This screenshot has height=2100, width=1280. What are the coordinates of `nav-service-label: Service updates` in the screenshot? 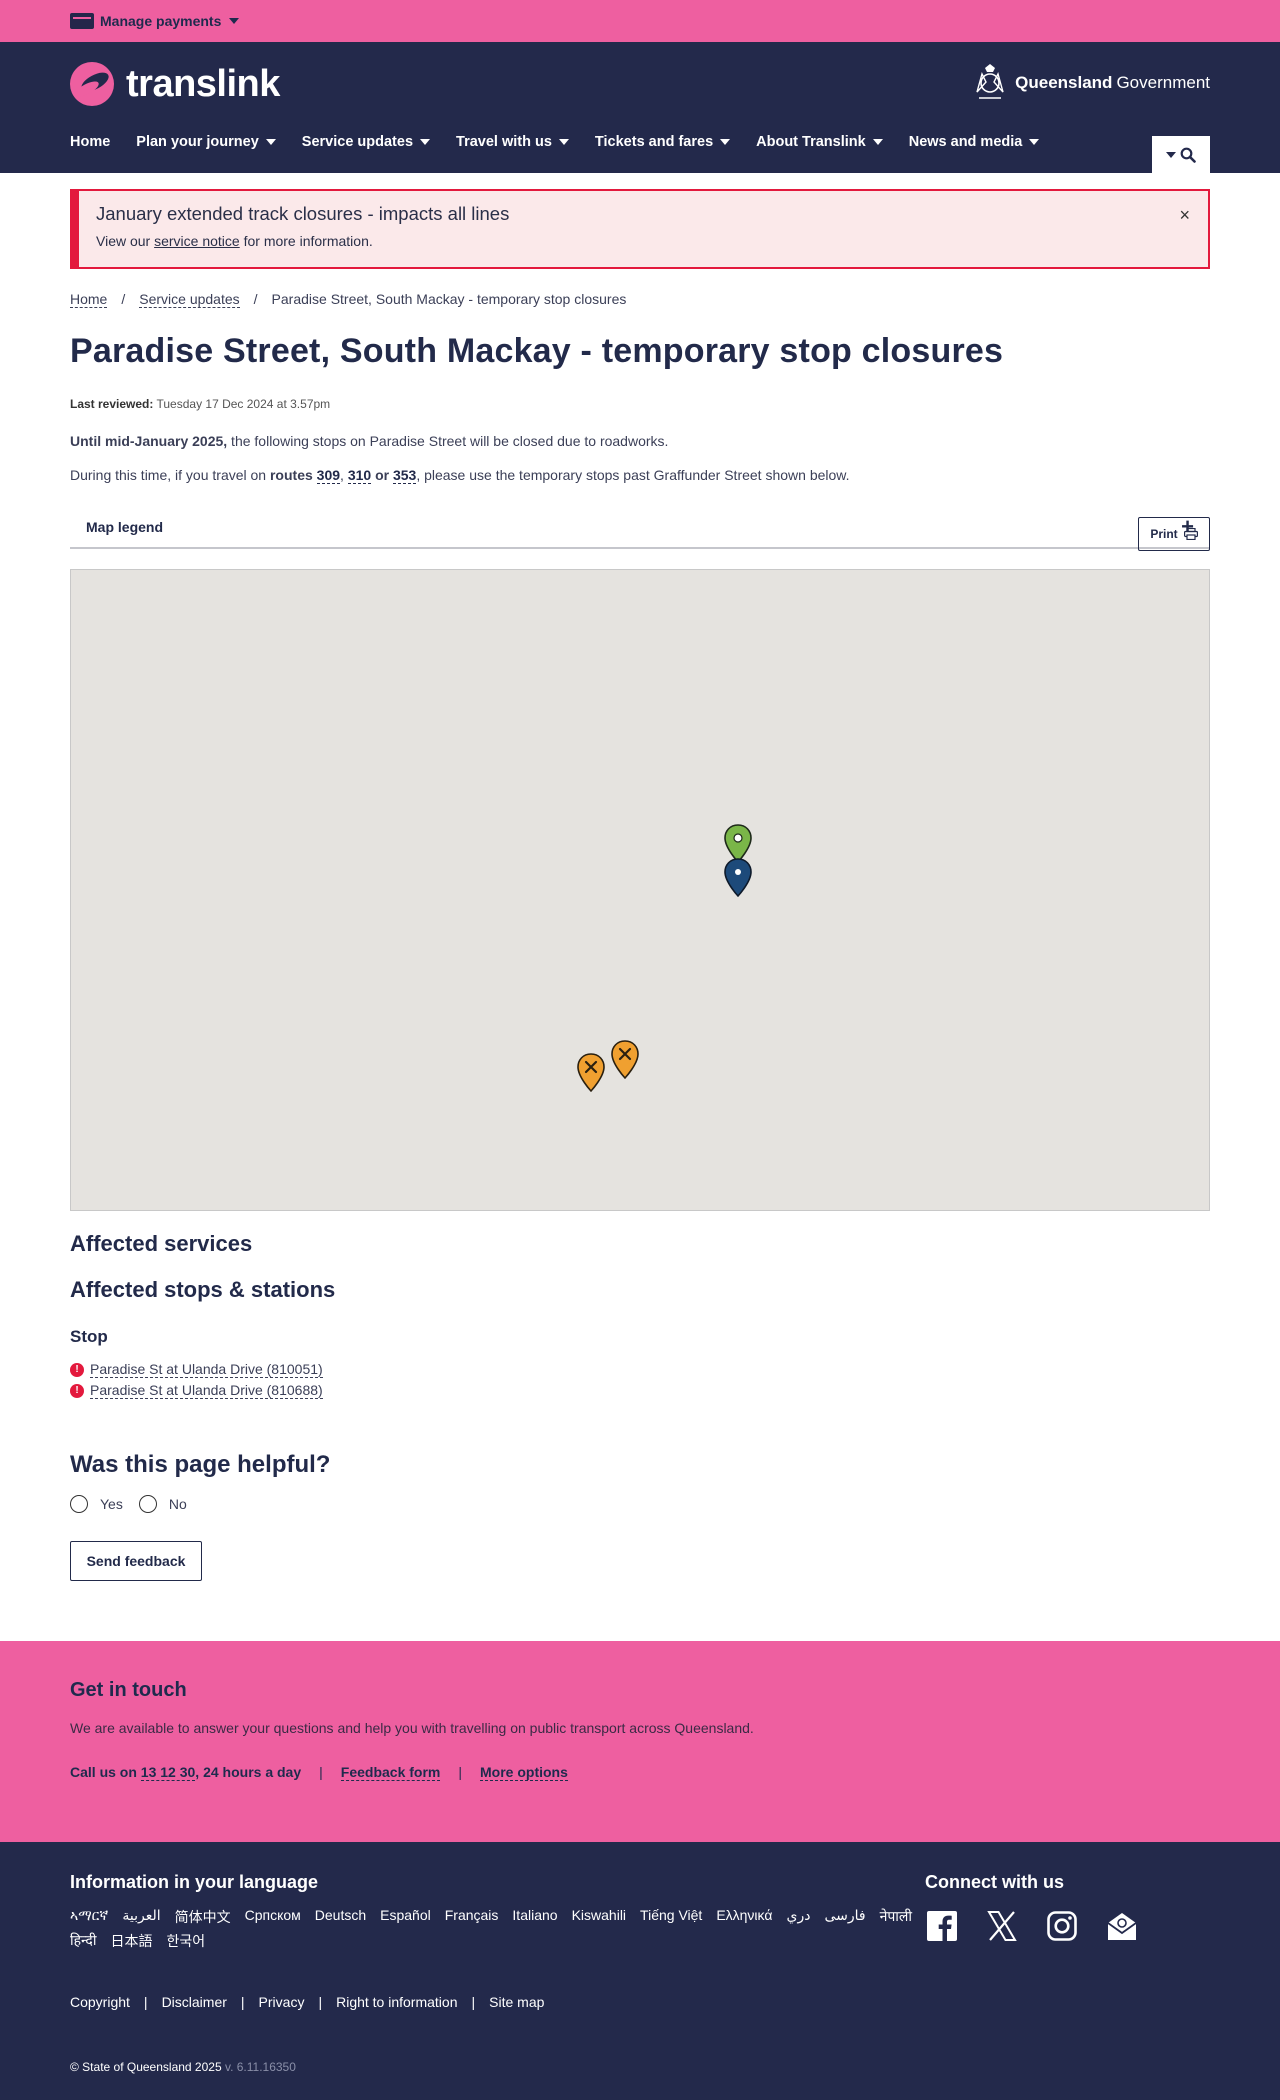 It's located at (357, 142).